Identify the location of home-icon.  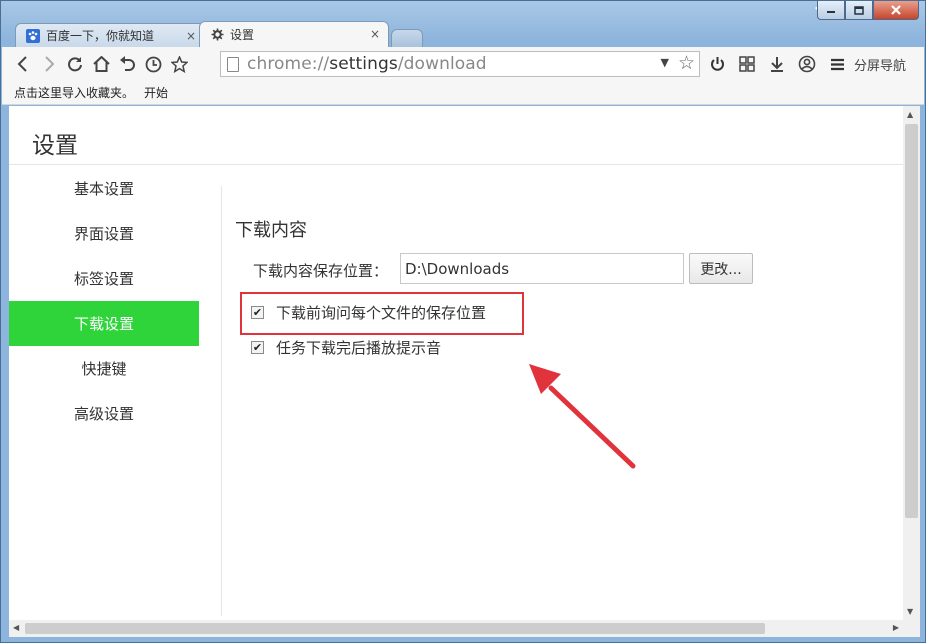
(101, 64).